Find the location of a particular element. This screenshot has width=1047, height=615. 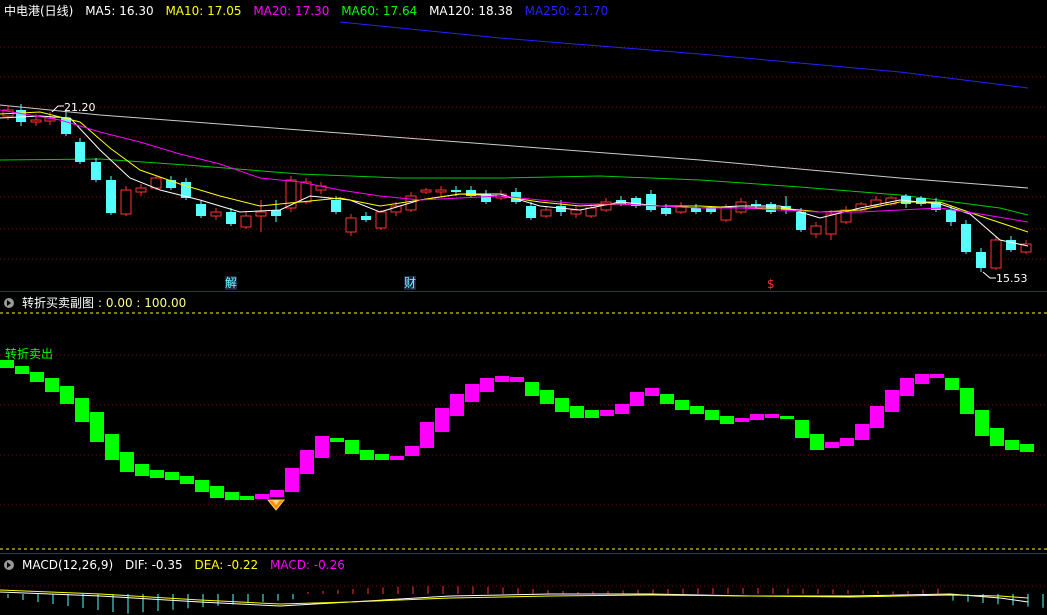

dea-line is located at coordinates (514, 597).